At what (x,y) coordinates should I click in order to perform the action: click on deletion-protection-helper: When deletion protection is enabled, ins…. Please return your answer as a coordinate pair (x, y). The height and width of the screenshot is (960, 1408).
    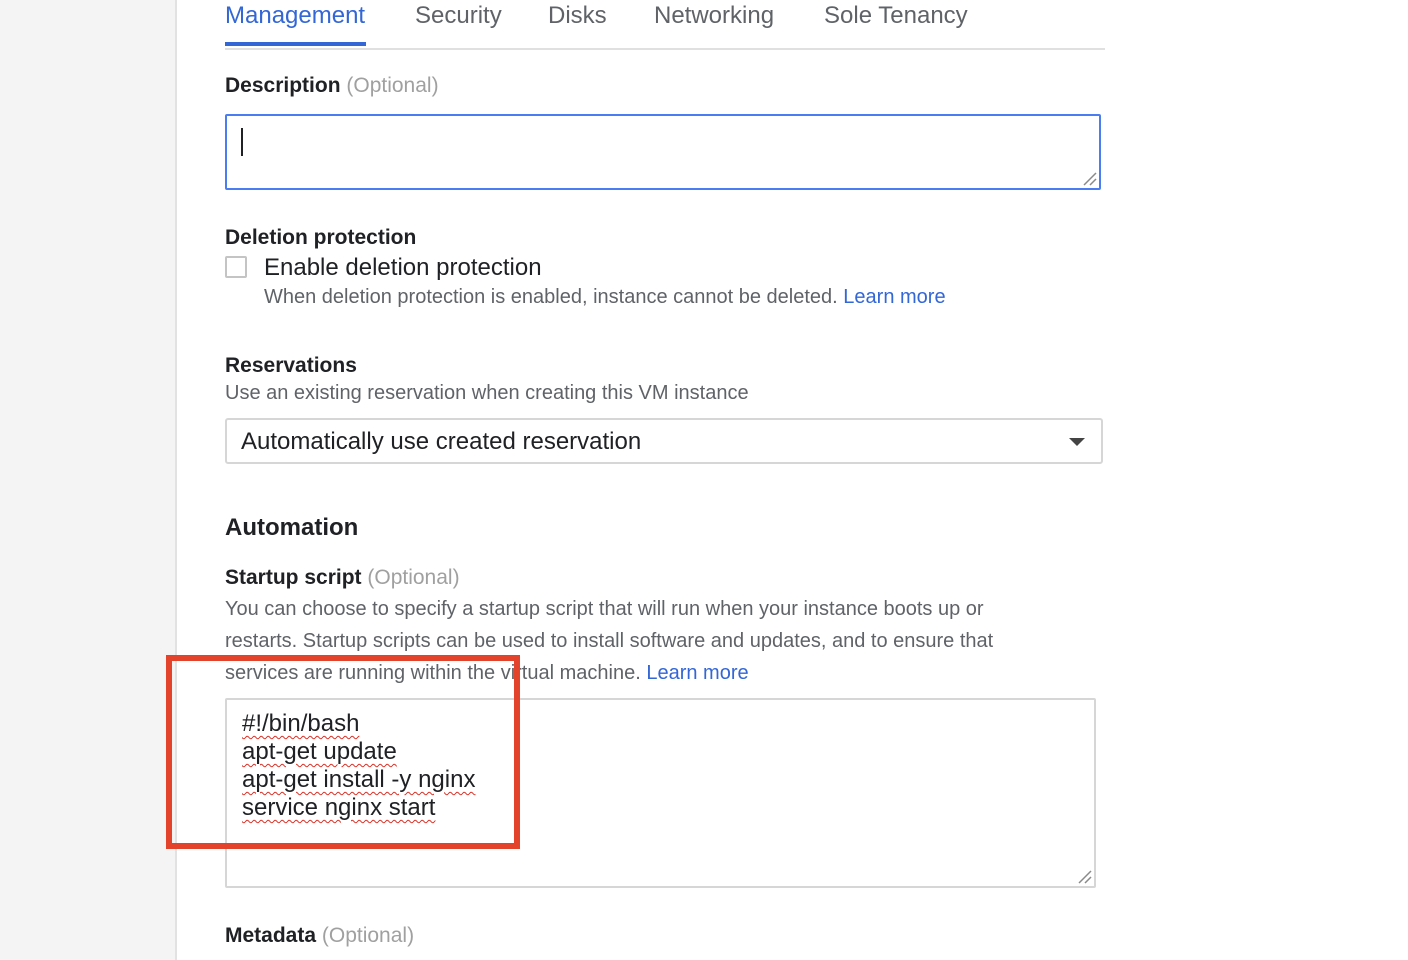
    Looking at the image, I should click on (605, 297).